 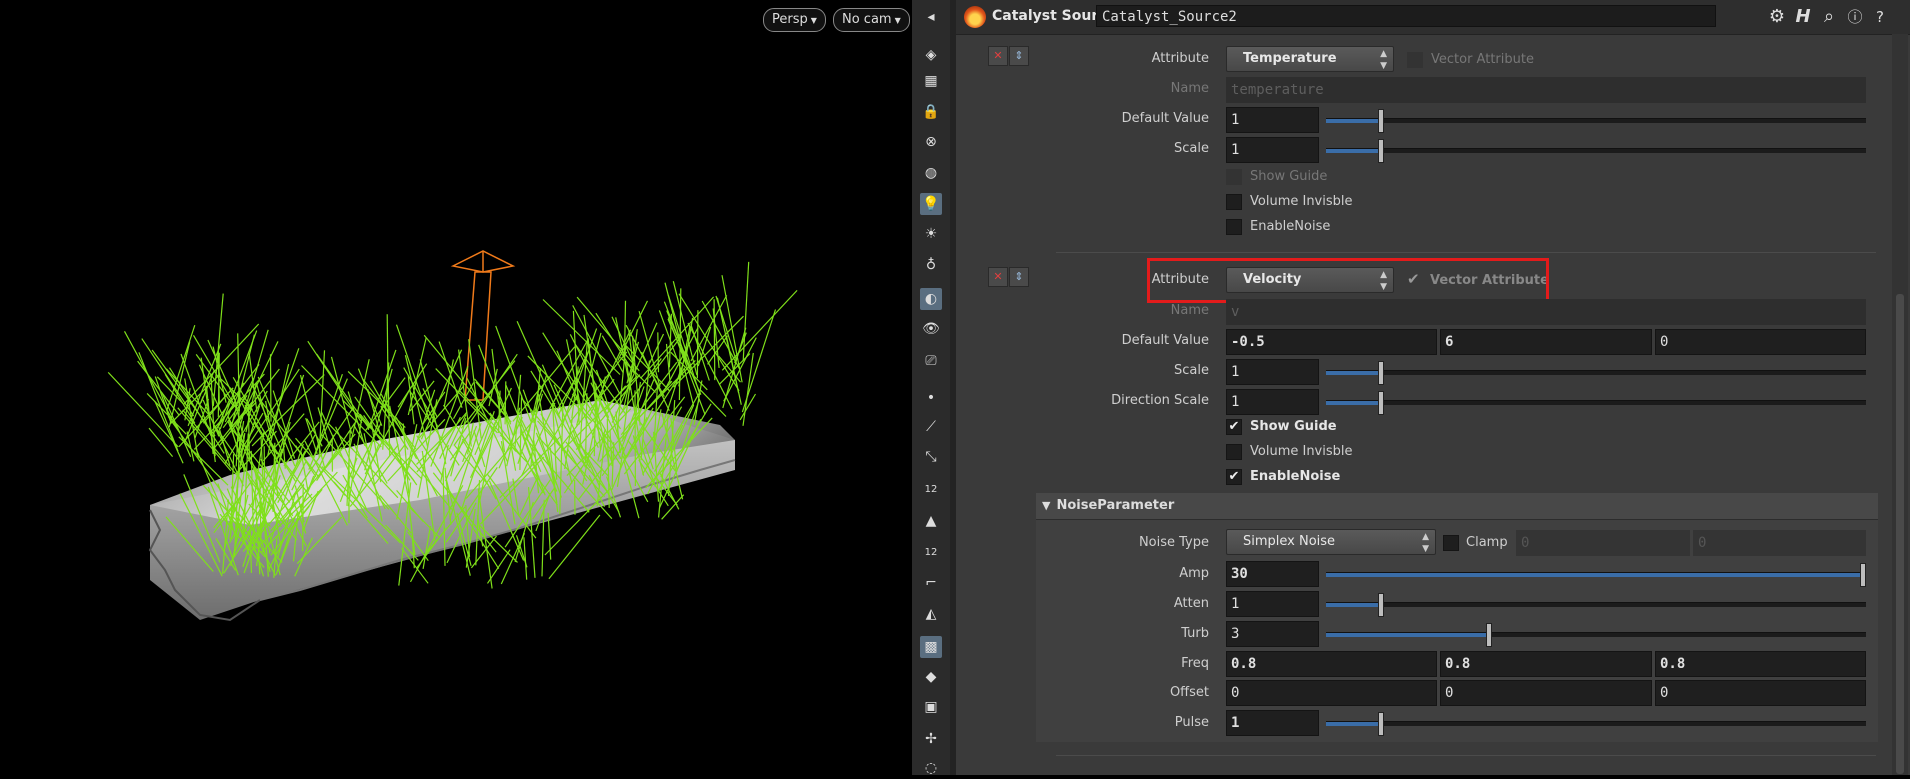 I want to click on normals-icon: ◭, so click(x=931, y=614).